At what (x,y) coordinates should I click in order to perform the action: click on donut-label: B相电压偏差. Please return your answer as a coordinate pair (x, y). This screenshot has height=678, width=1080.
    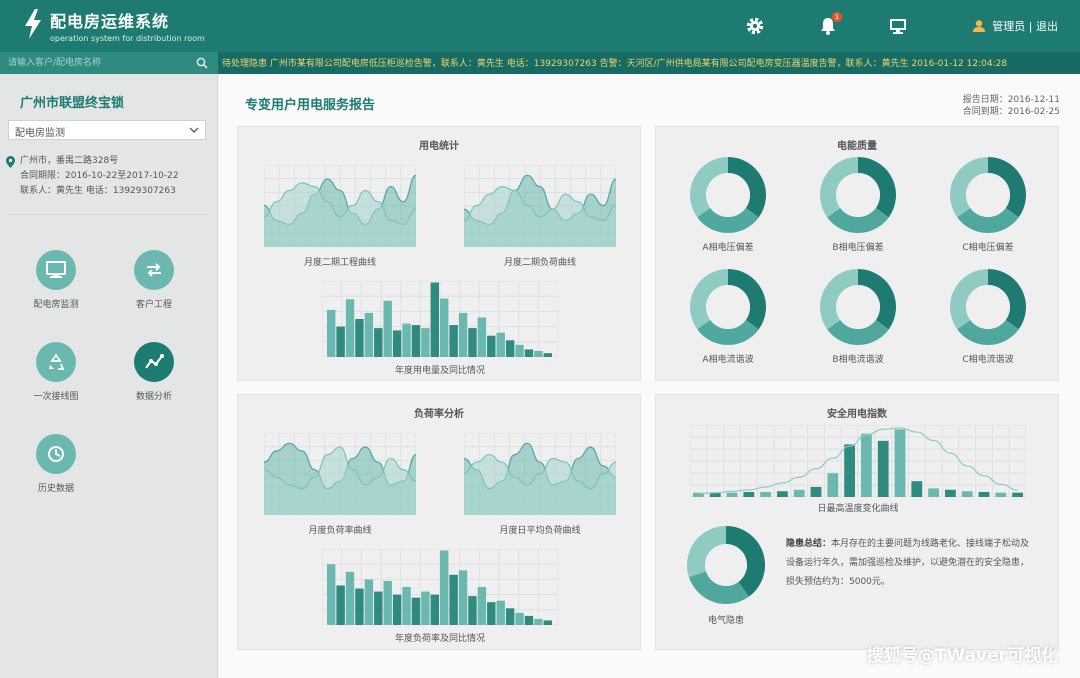
    Looking at the image, I should click on (857, 247).